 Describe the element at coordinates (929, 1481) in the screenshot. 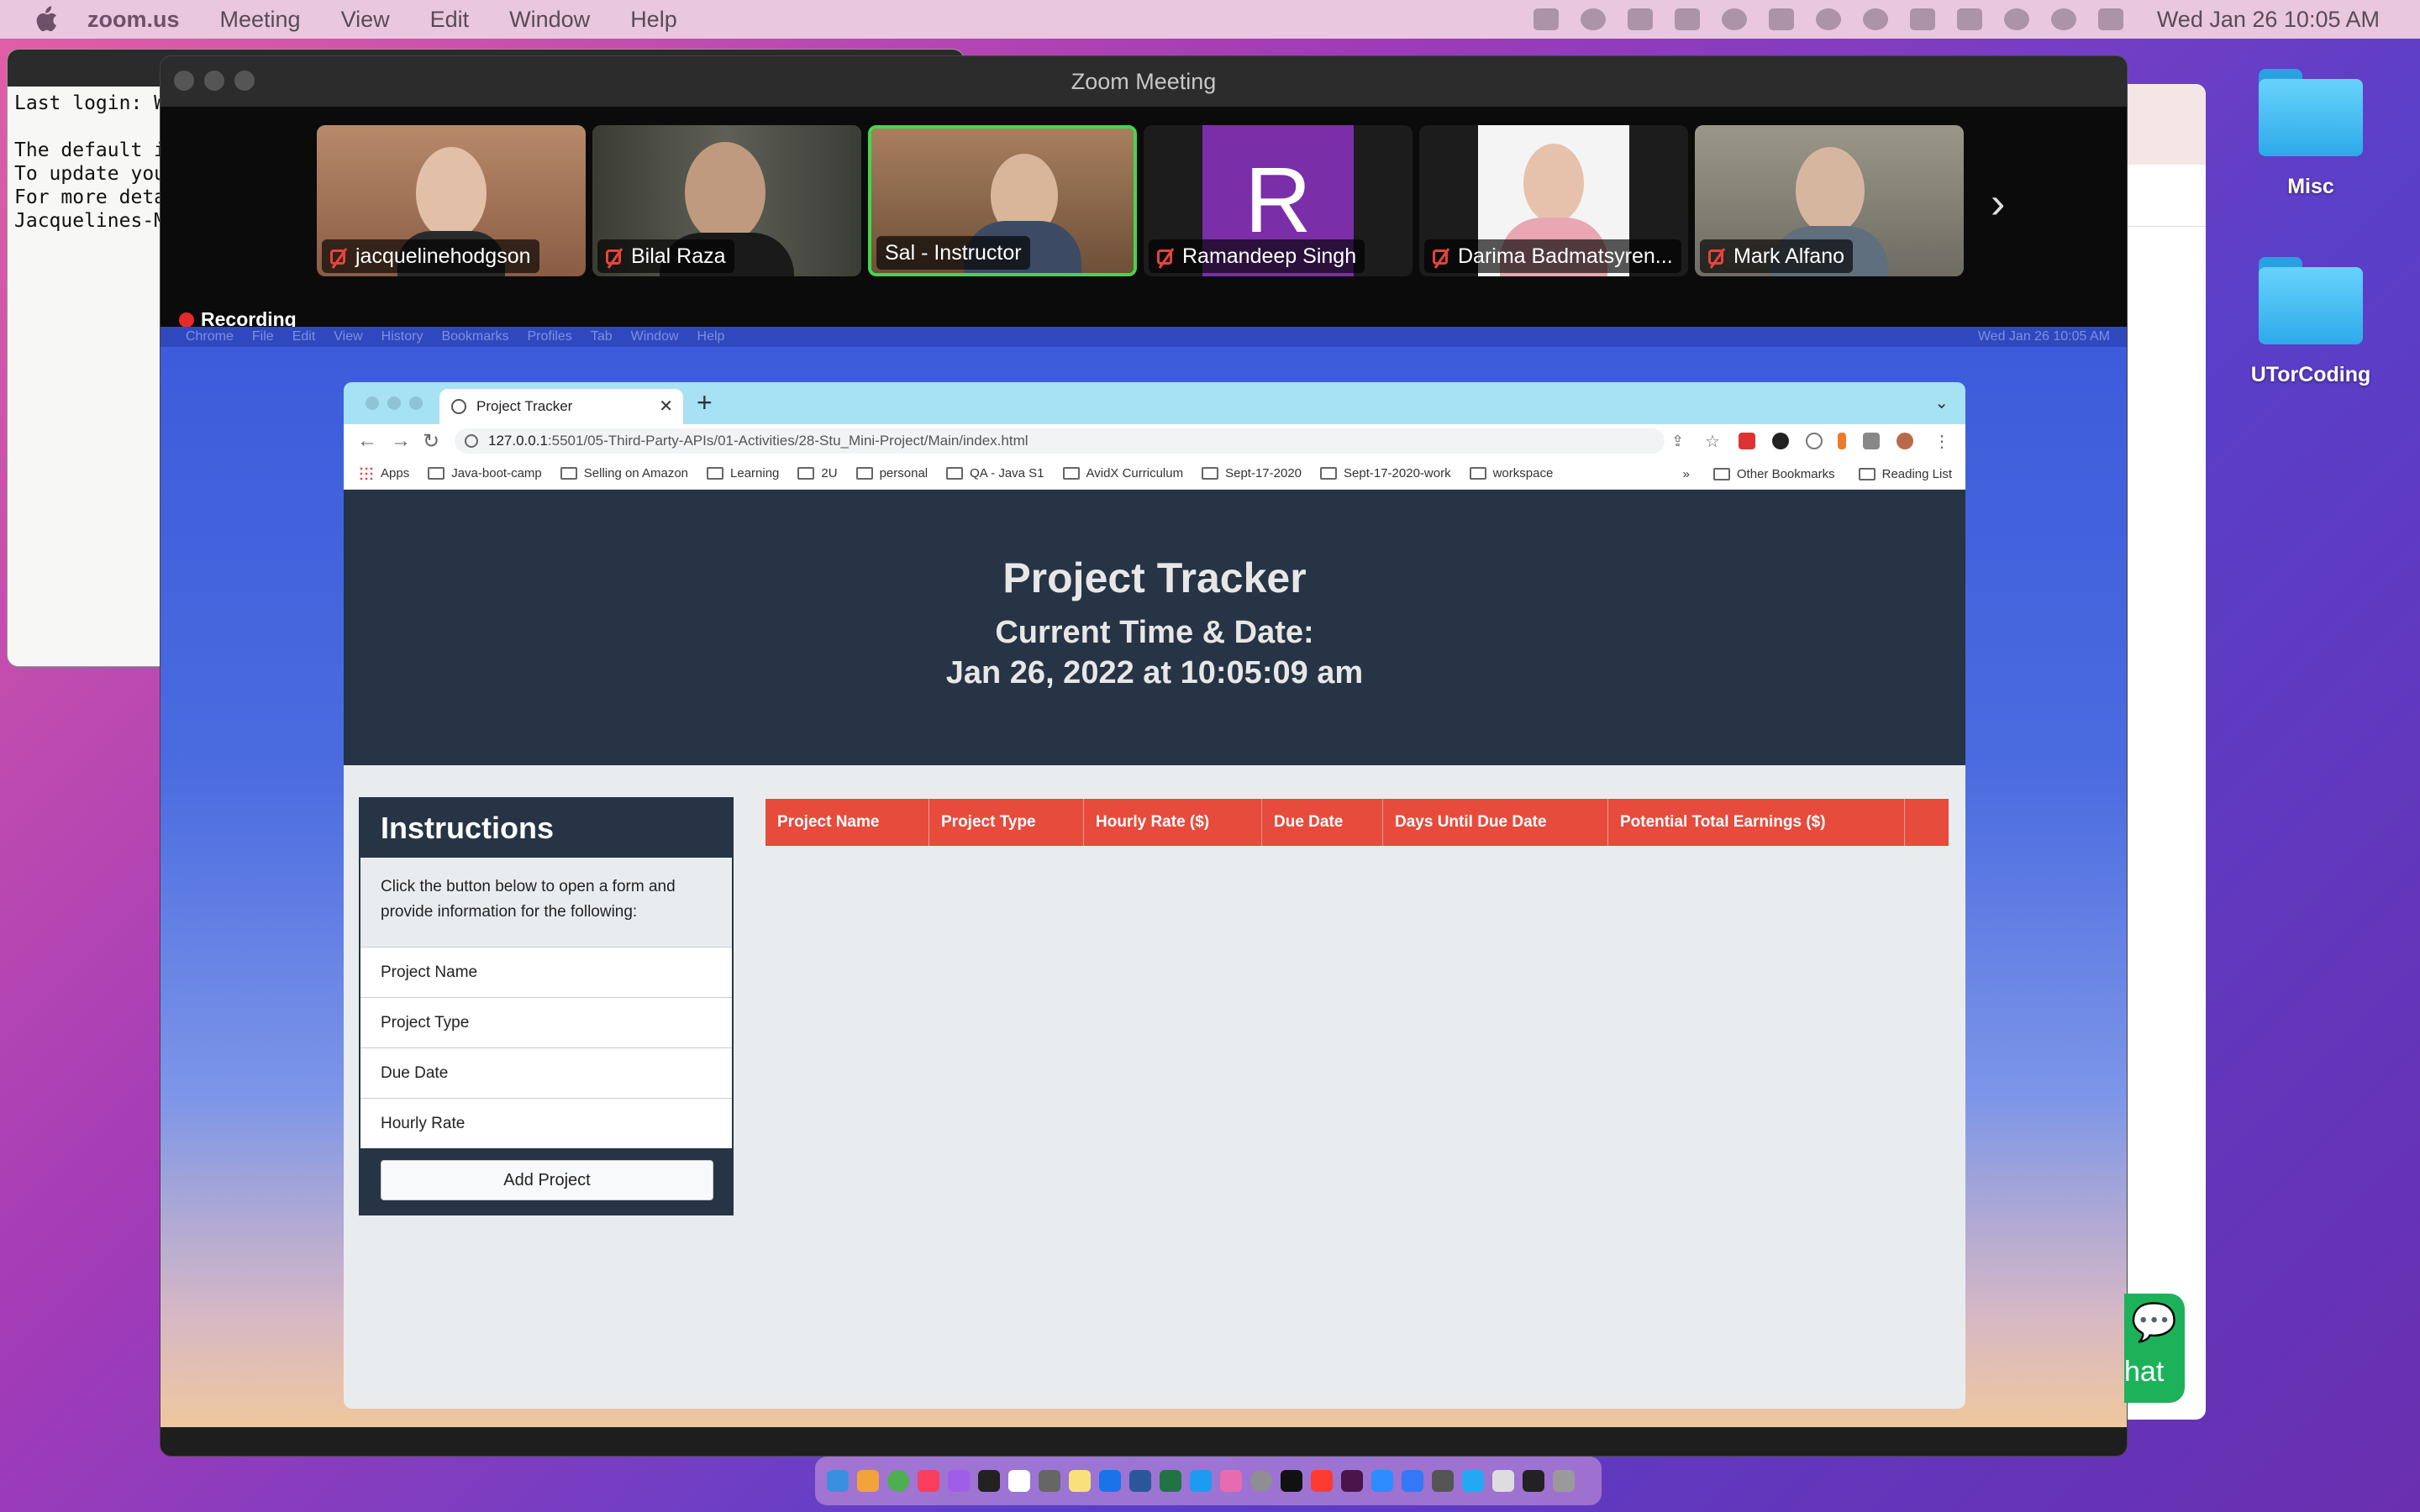

I see `music-icon` at that location.